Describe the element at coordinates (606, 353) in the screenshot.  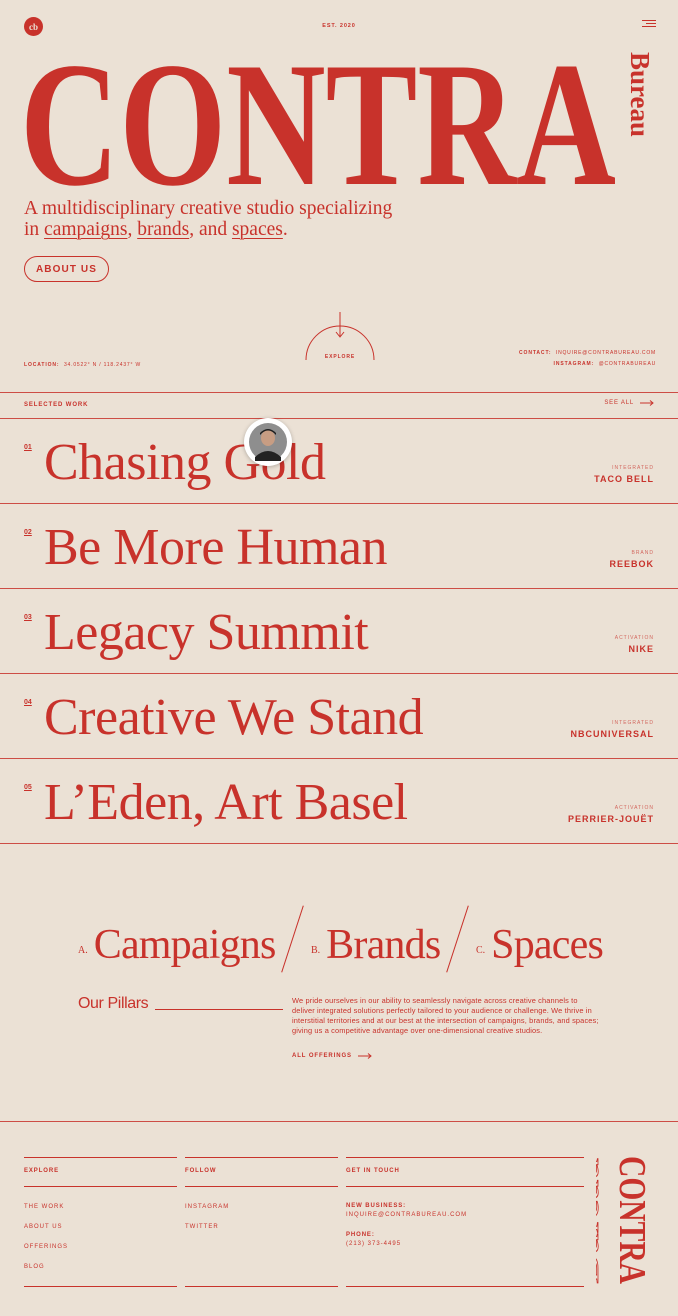
I see `contact-email-link: INQUIRE@CONTRABUREAU.COM` at that location.